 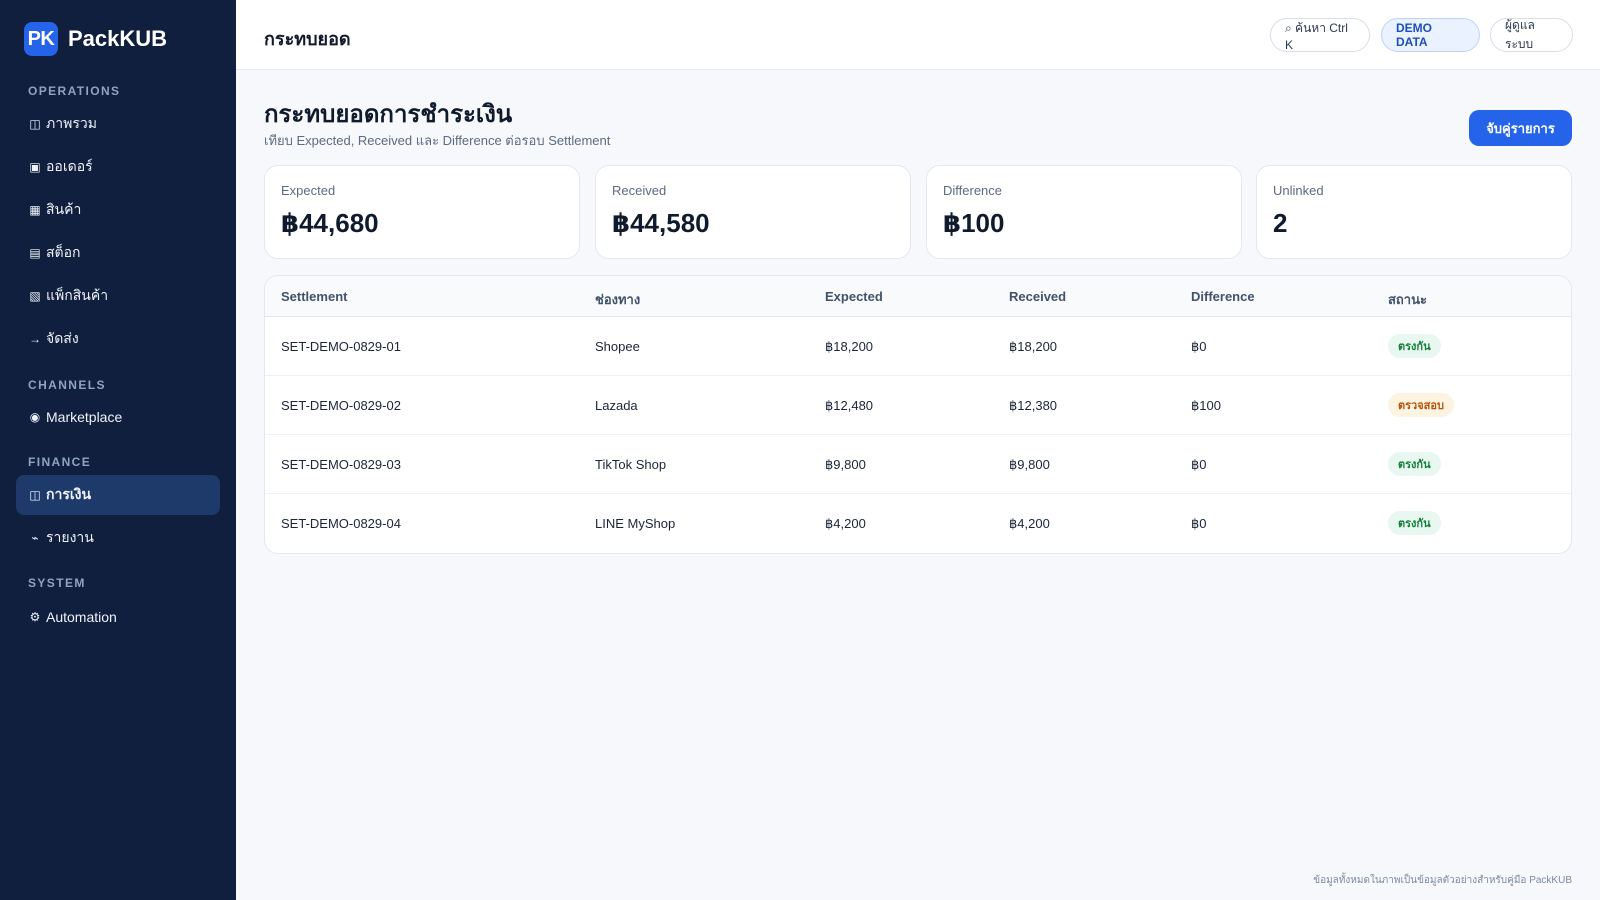 I want to click on received-amount: ฿12,380, so click(x=1033, y=405).